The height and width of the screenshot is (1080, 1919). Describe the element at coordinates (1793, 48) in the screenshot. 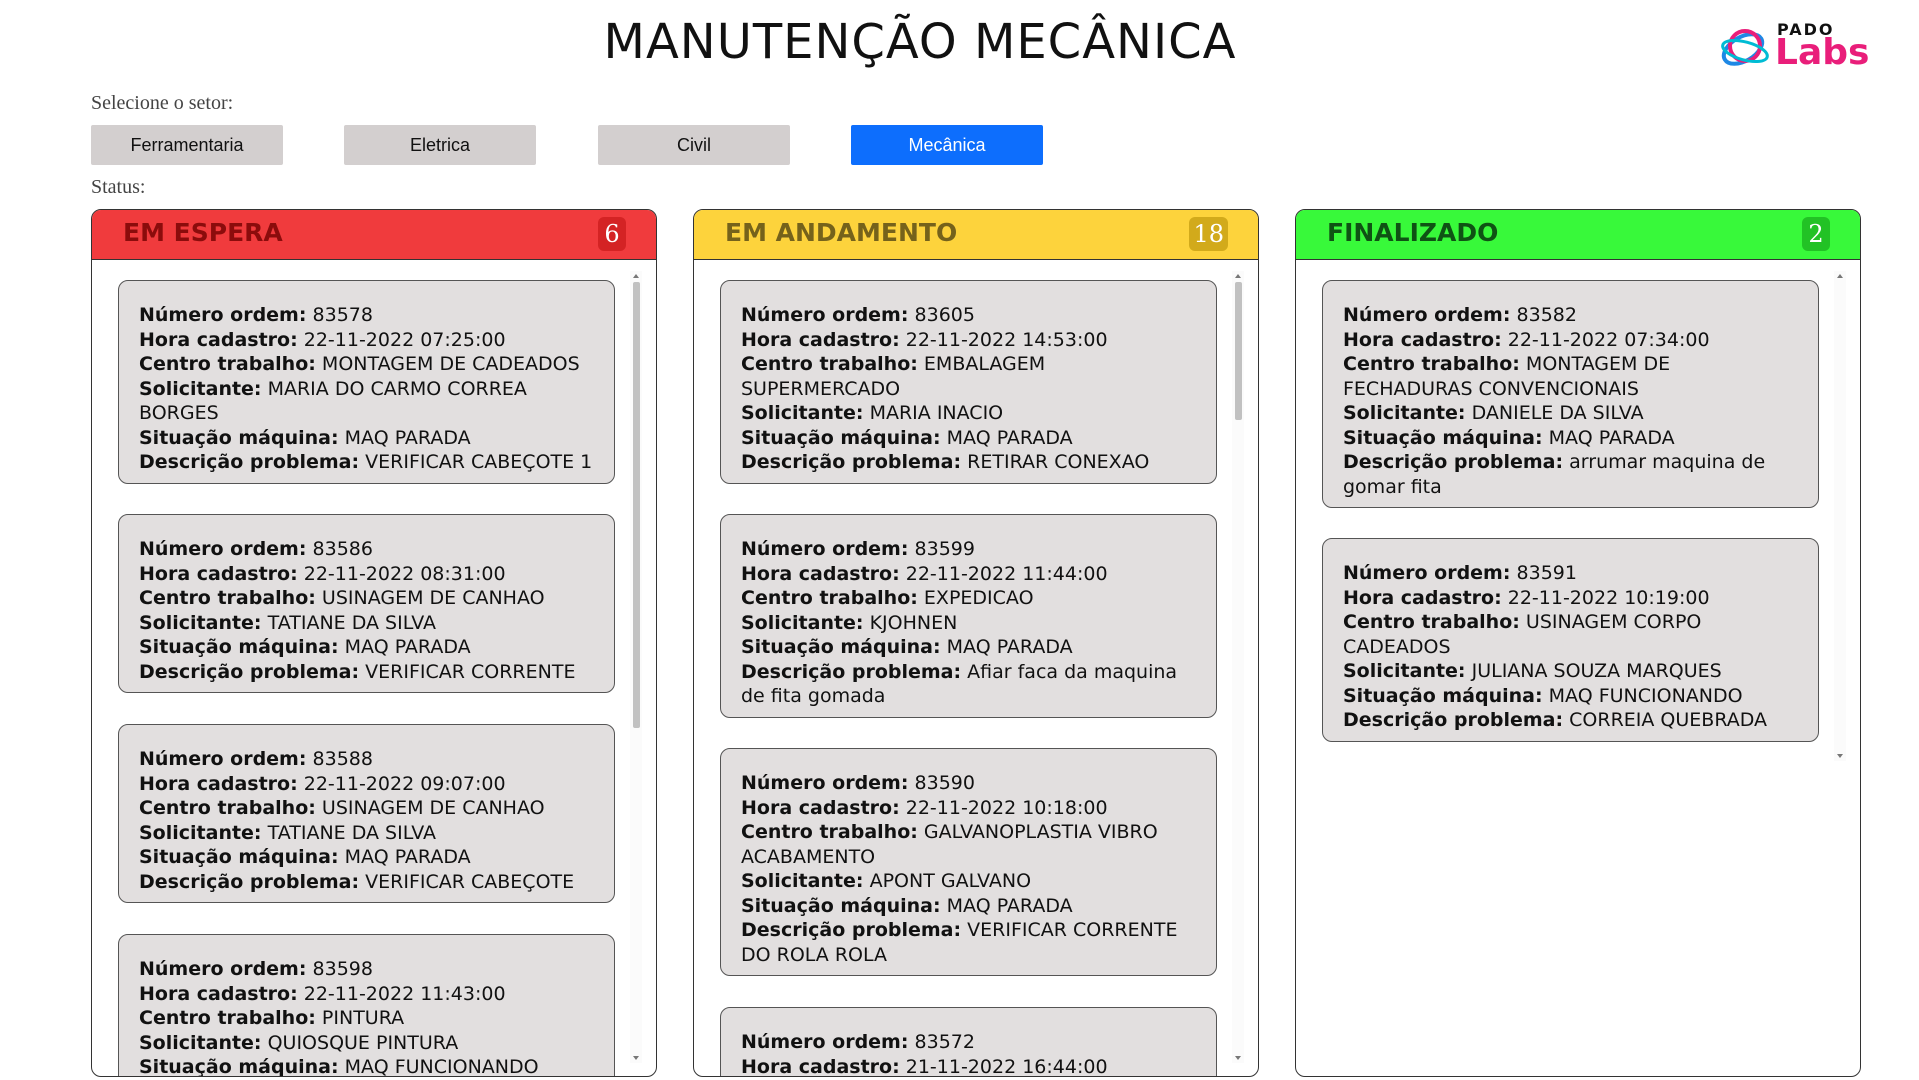

I see `pado-labs-logo: PADO Labs` at that location.